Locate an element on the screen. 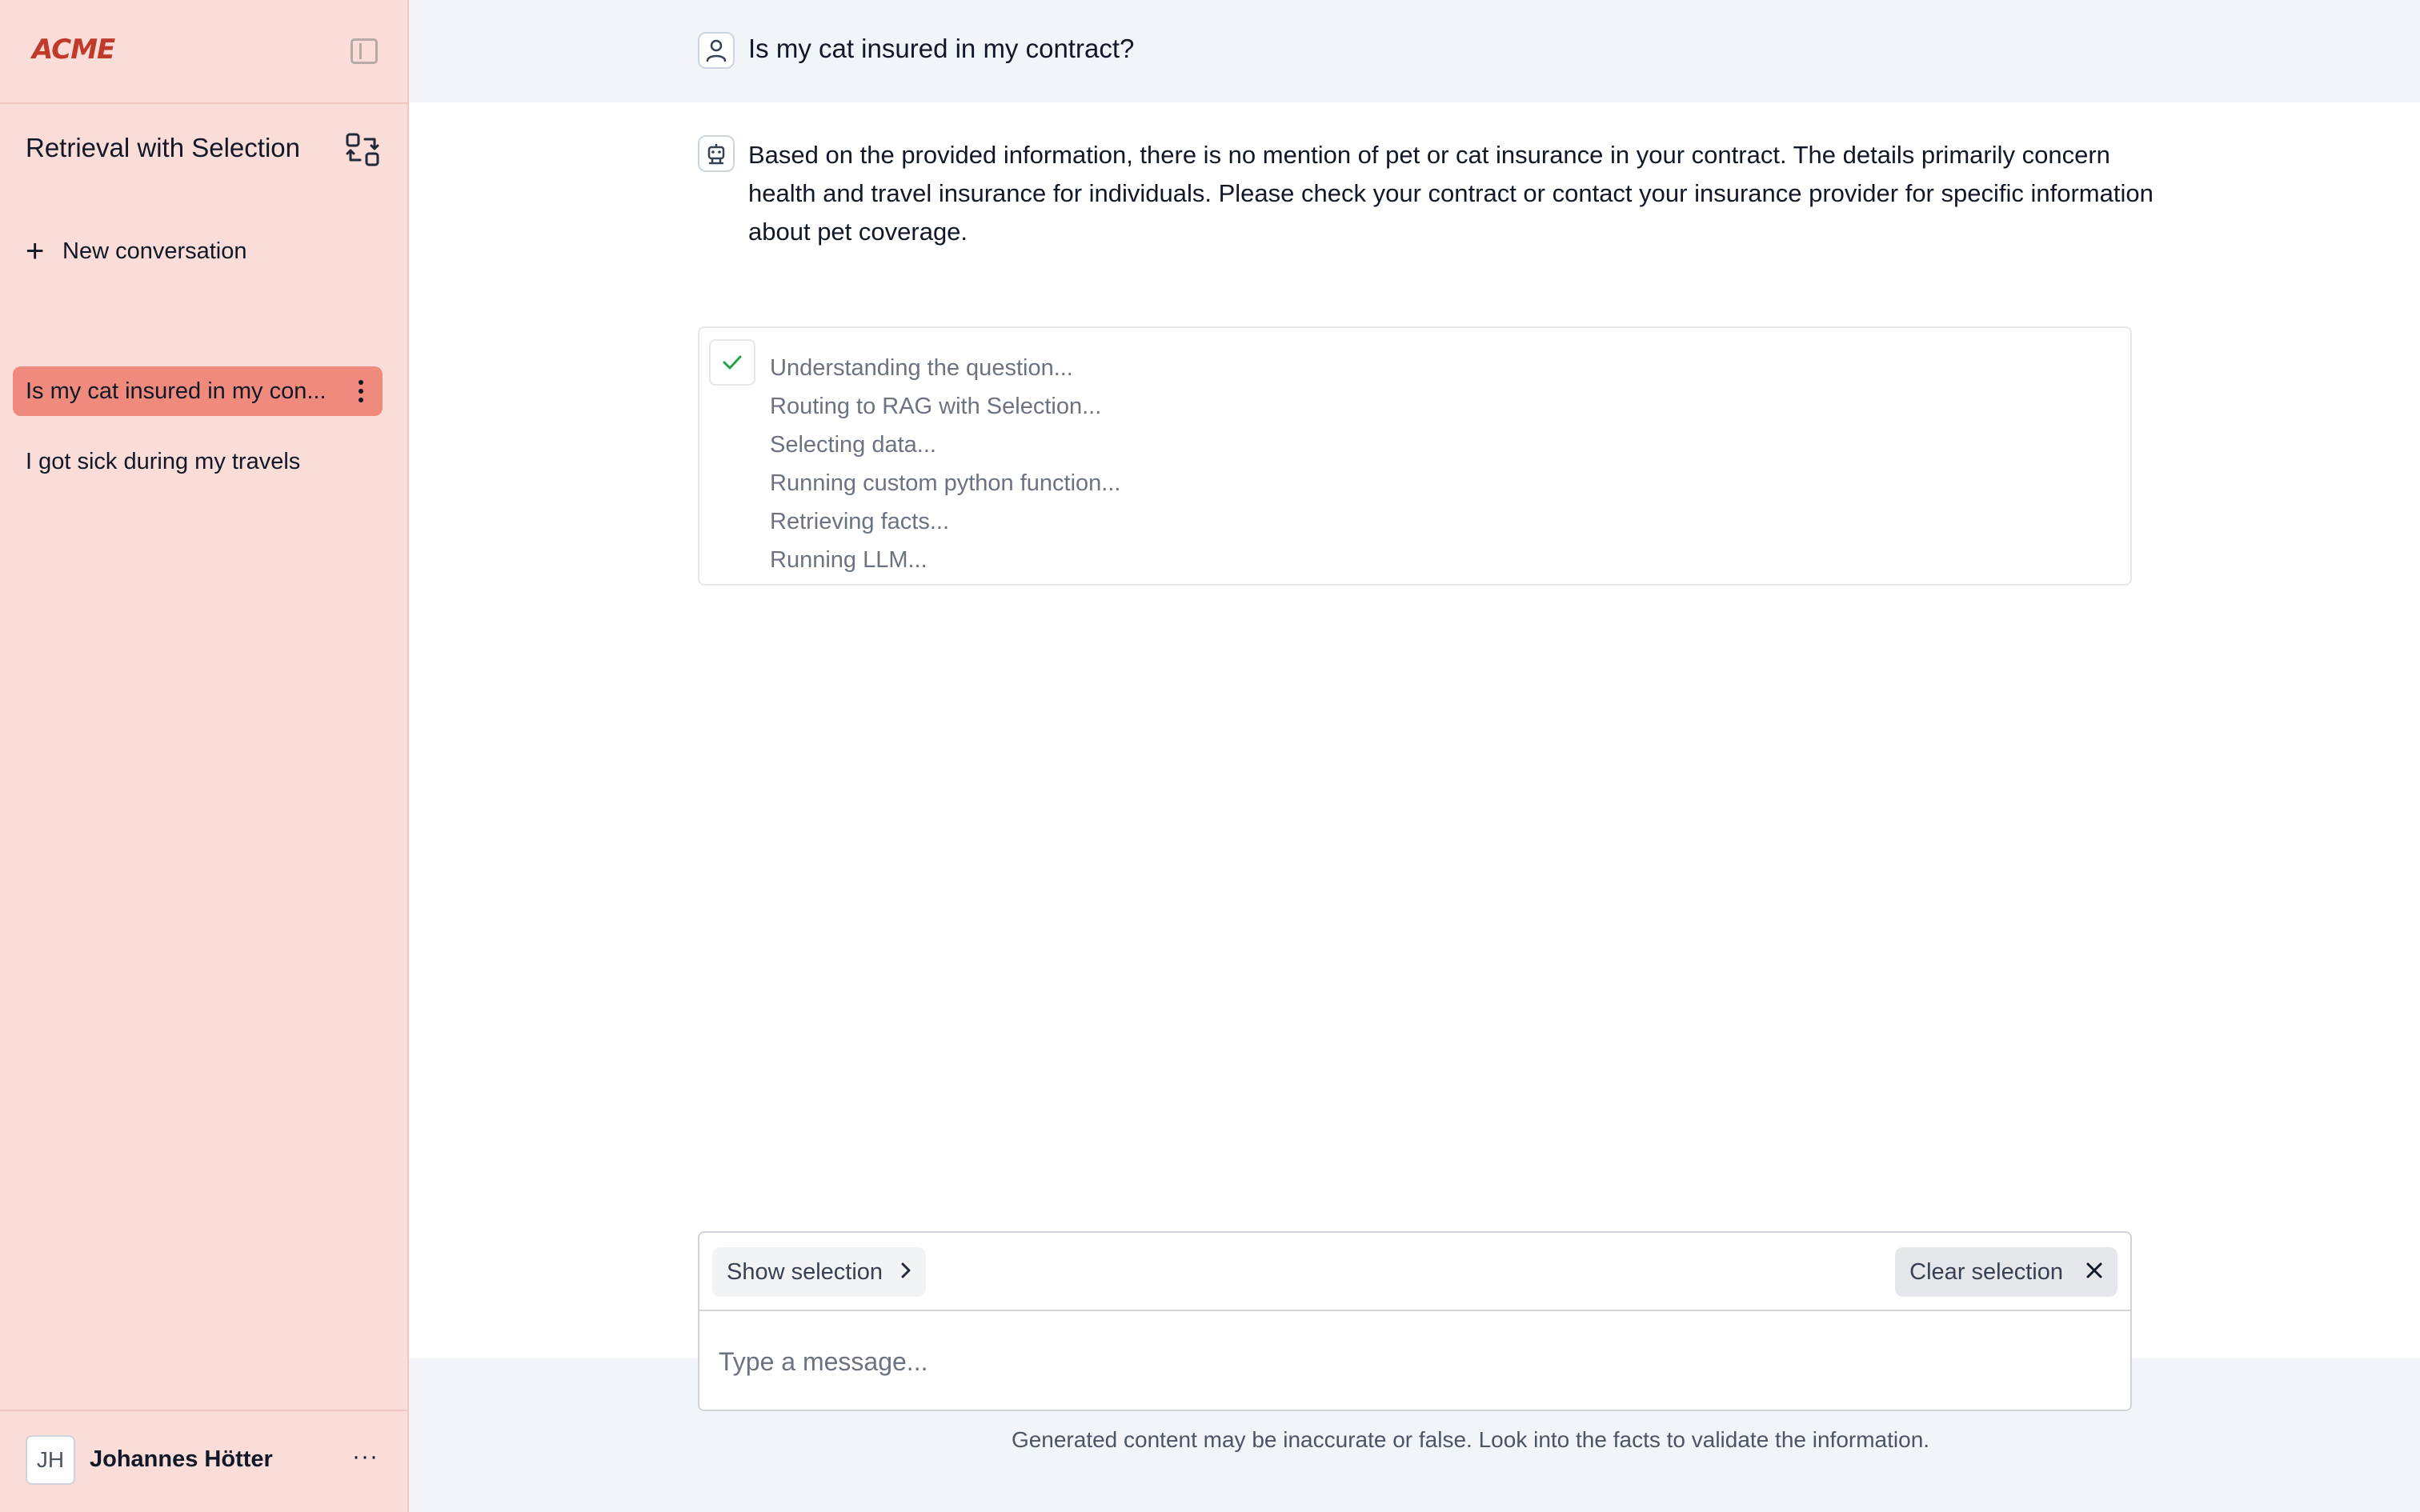  avatar: JH is located at coordinates (50, 1460).